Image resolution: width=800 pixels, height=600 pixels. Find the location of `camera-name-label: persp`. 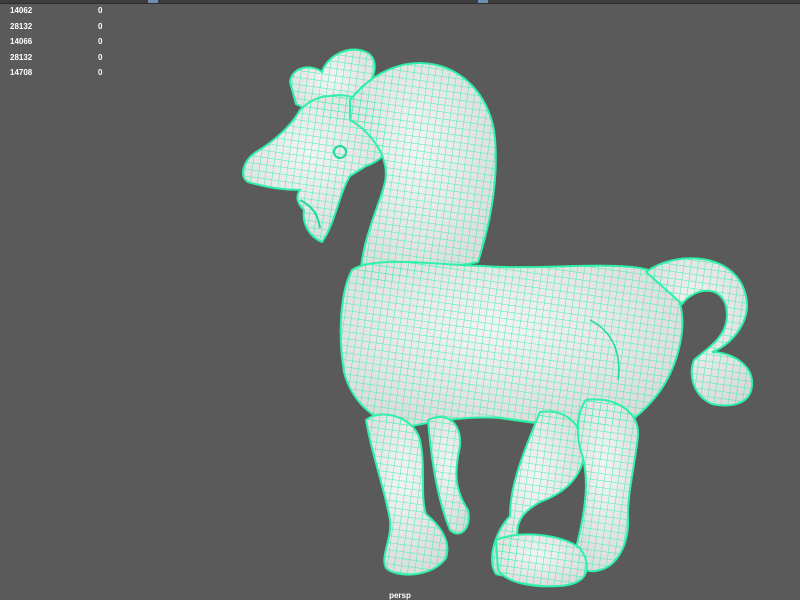

camera-name-label: persp is located at coordinates (400, 595).